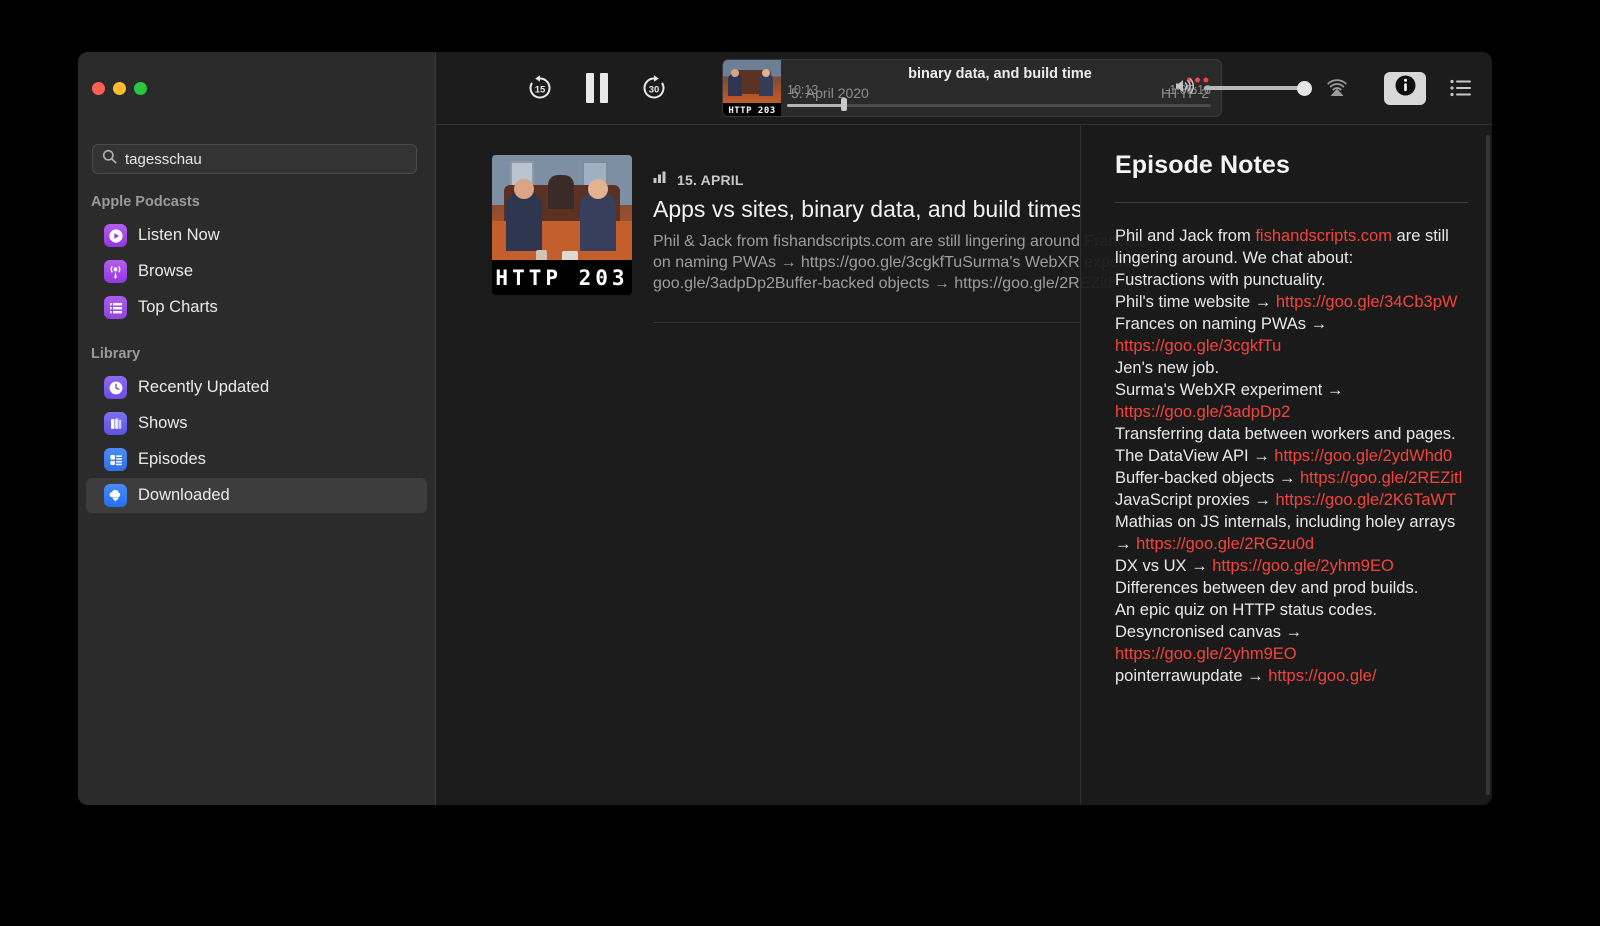  Describe the element at coordinates (1322, 676) in the screenshot. I see `notes-link: https://goo.gle/` at that location.